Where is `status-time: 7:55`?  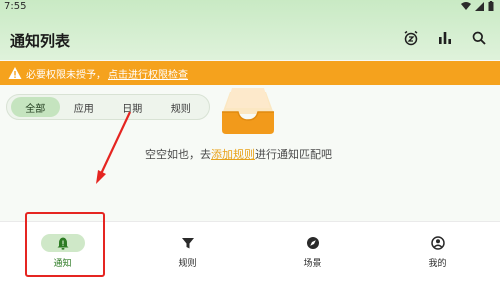
status-time: 7:55 is located at coordinates (15, 6).